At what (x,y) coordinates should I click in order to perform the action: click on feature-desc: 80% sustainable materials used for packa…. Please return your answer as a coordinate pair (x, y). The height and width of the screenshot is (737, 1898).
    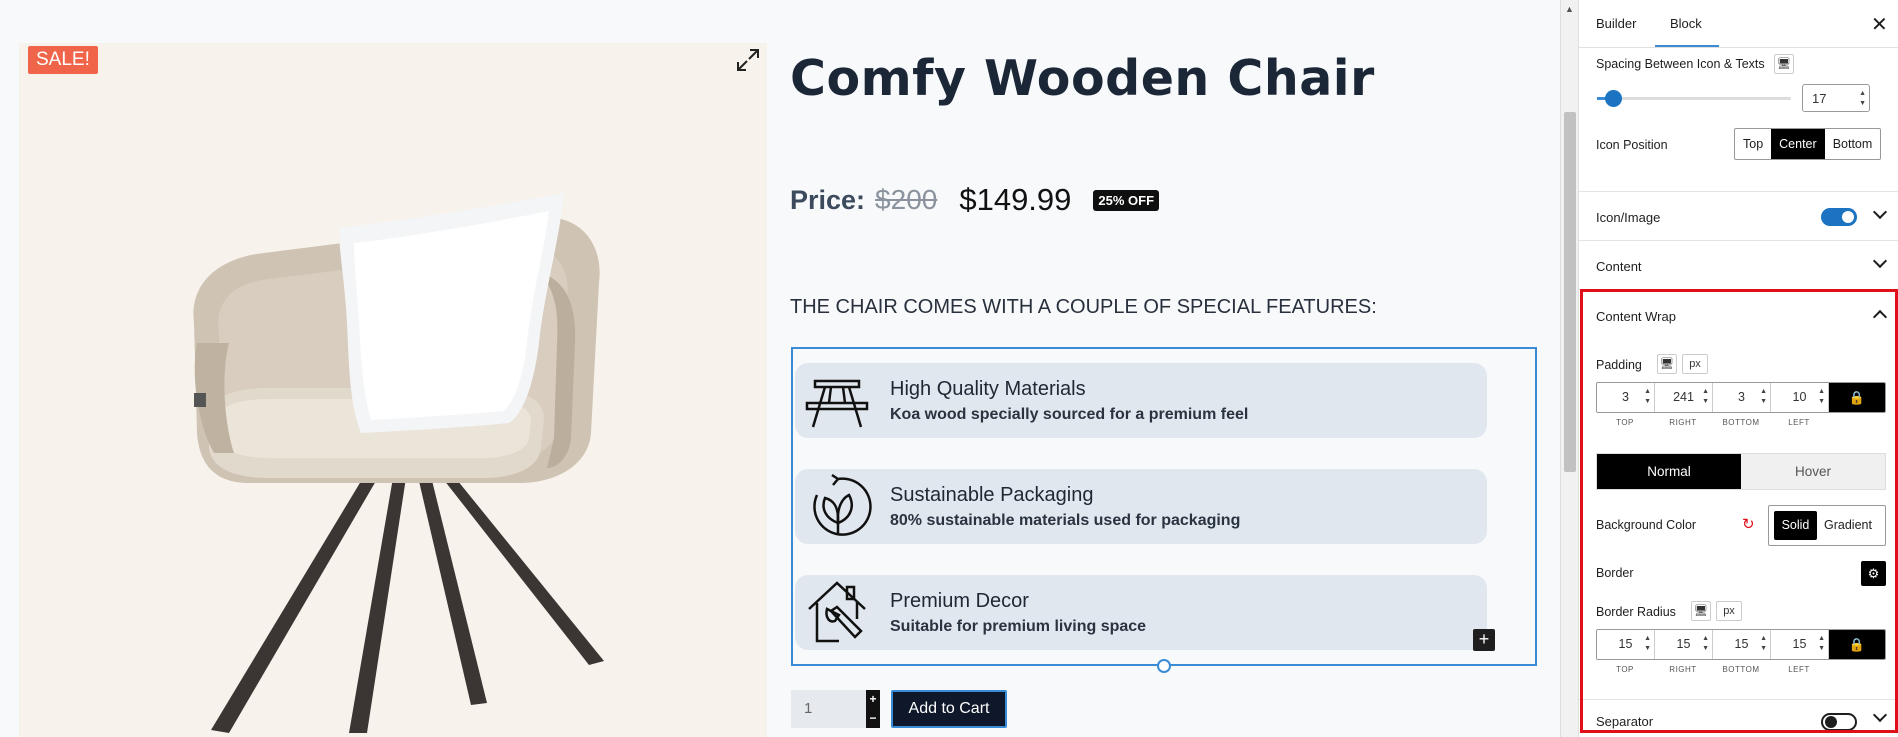
    Looking at the image, I should click on (1065, 520).